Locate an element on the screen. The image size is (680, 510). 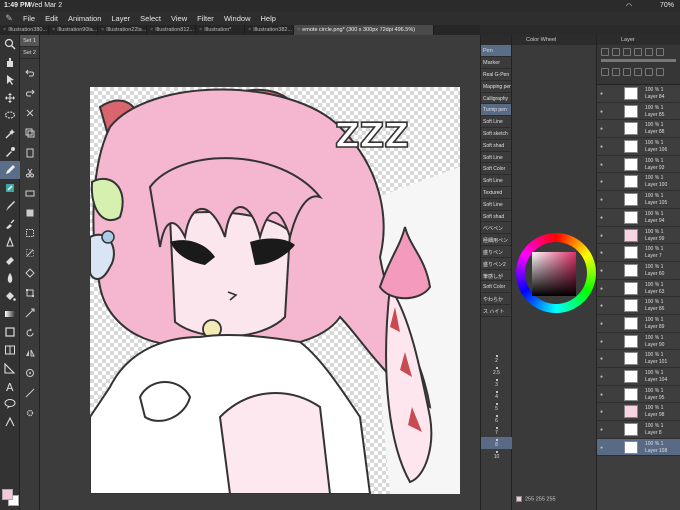
layer-row: ● 100 % 1 Layer 8 is located at coordinates (638, 430).